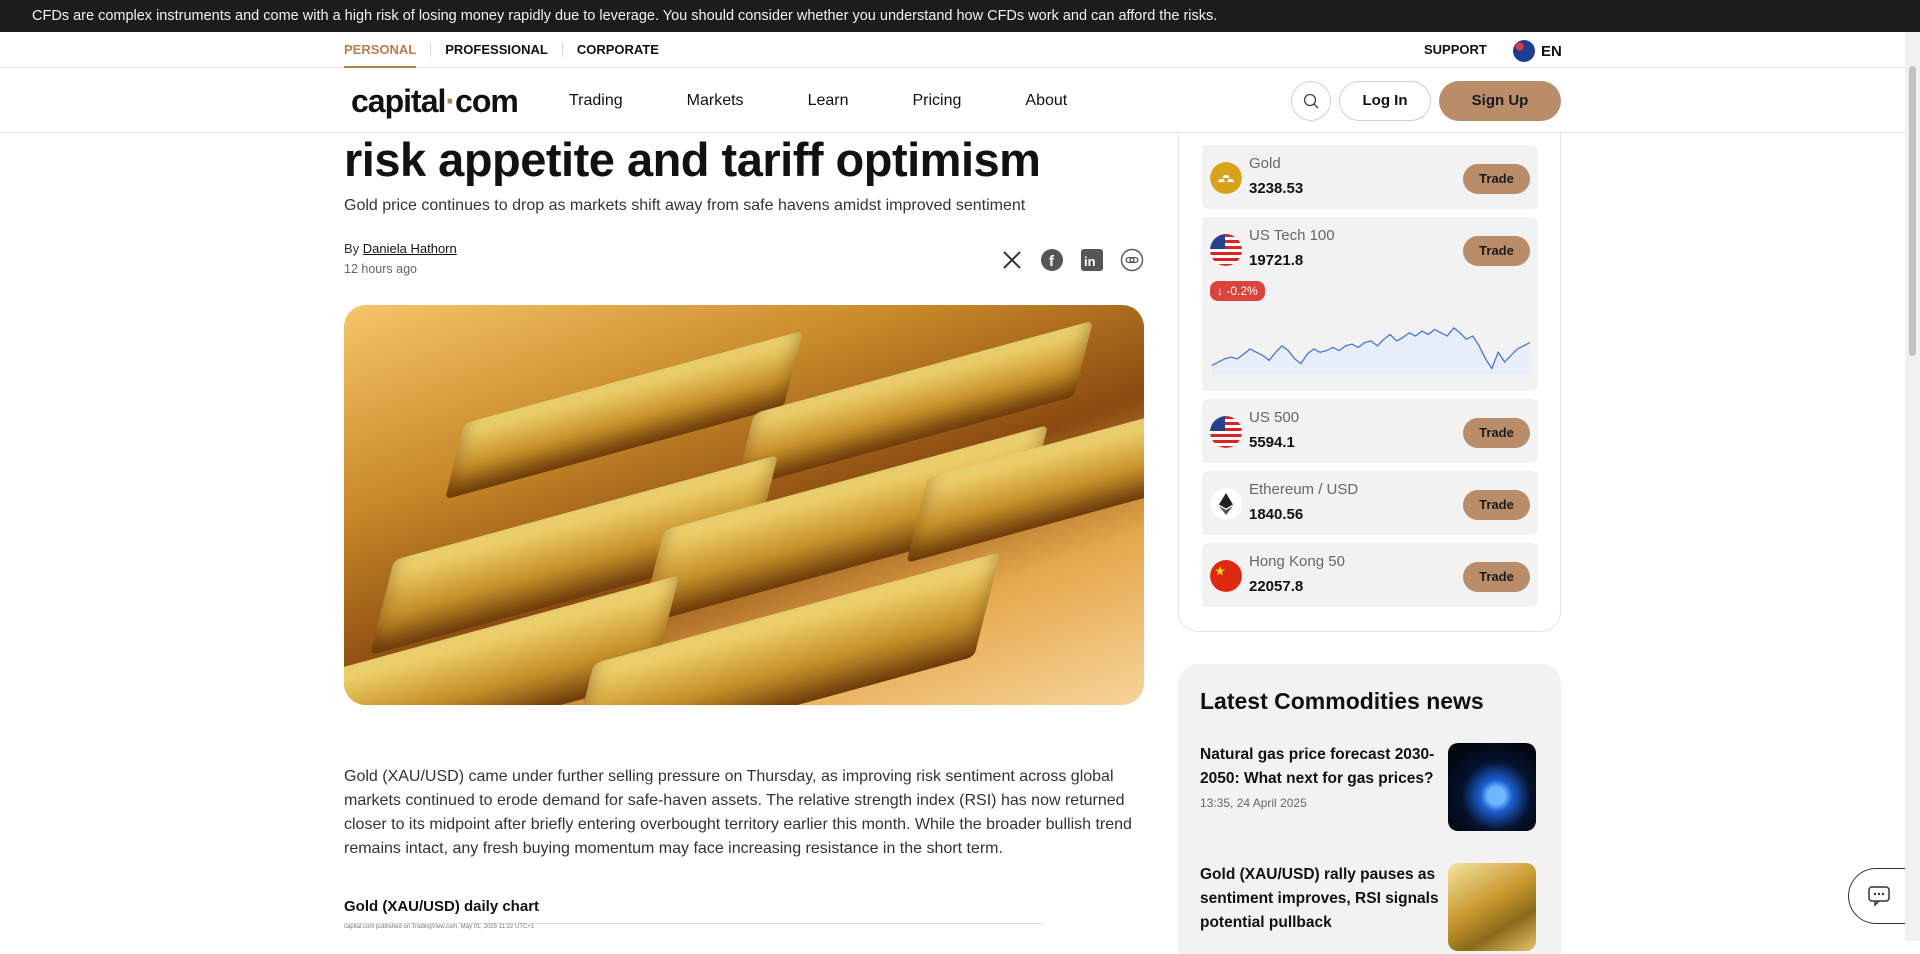 The image size is (1920, 954). What do you see at coordinates (1226, 178) in the screenshot?
I see `gold-bars-icon` at bounding box center [1226, 178].